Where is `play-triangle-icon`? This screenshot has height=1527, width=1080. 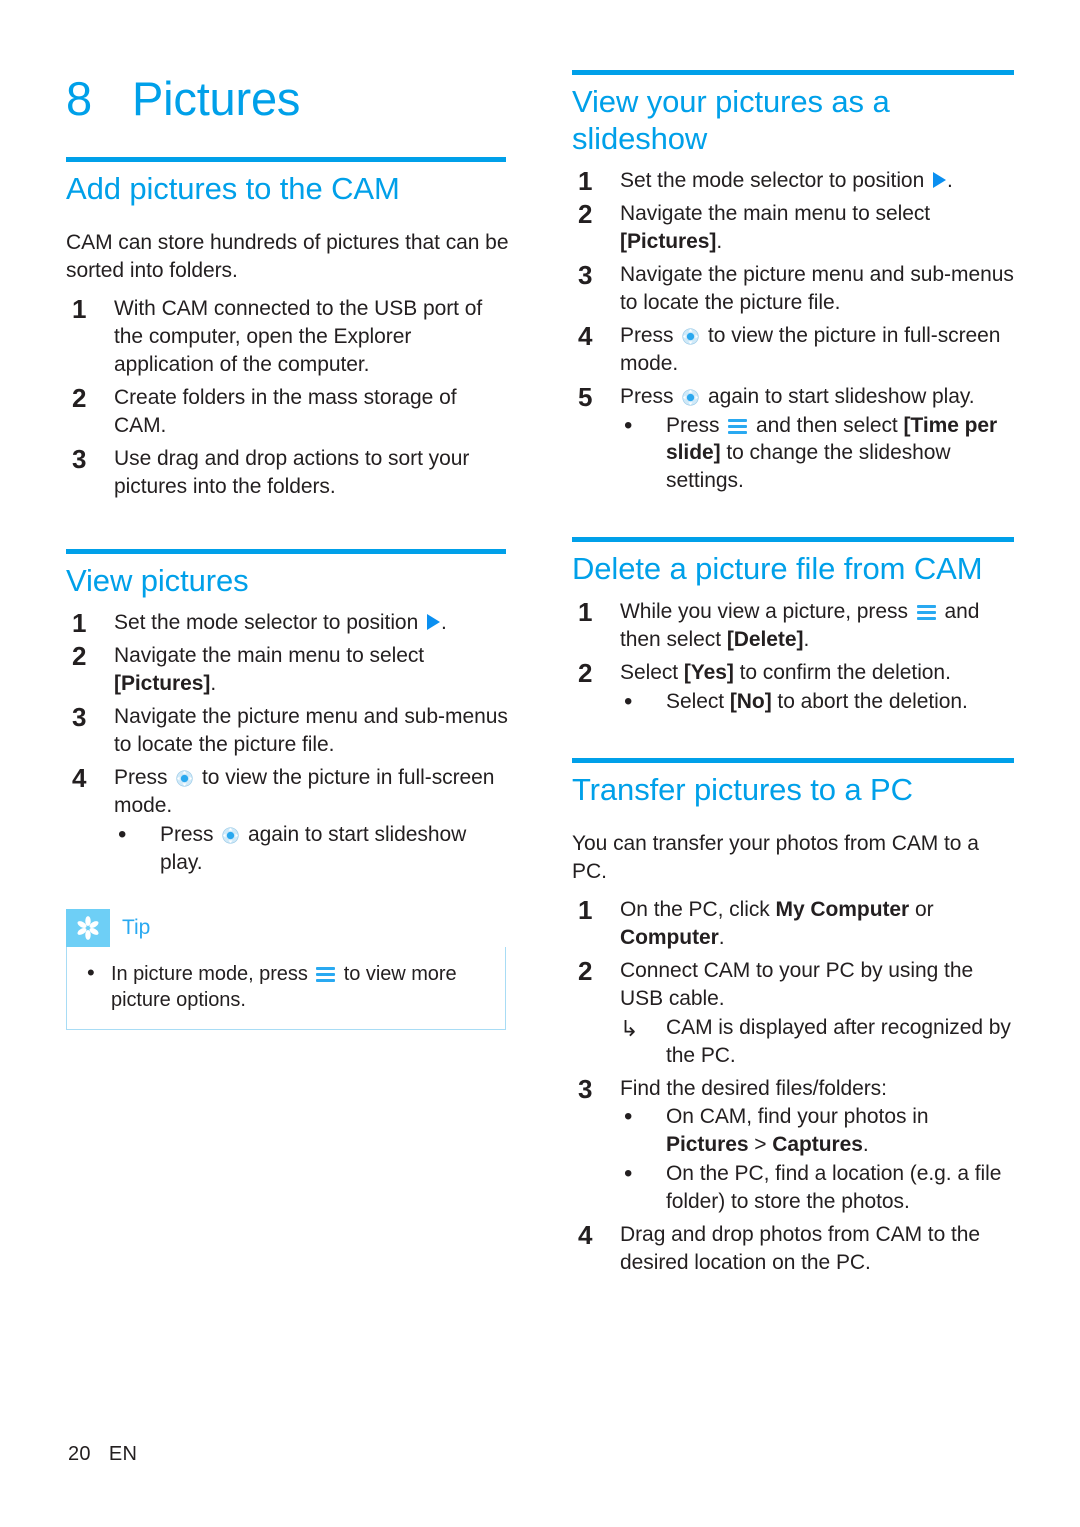
play-triangle-icon is located at coordinates (433, 622).